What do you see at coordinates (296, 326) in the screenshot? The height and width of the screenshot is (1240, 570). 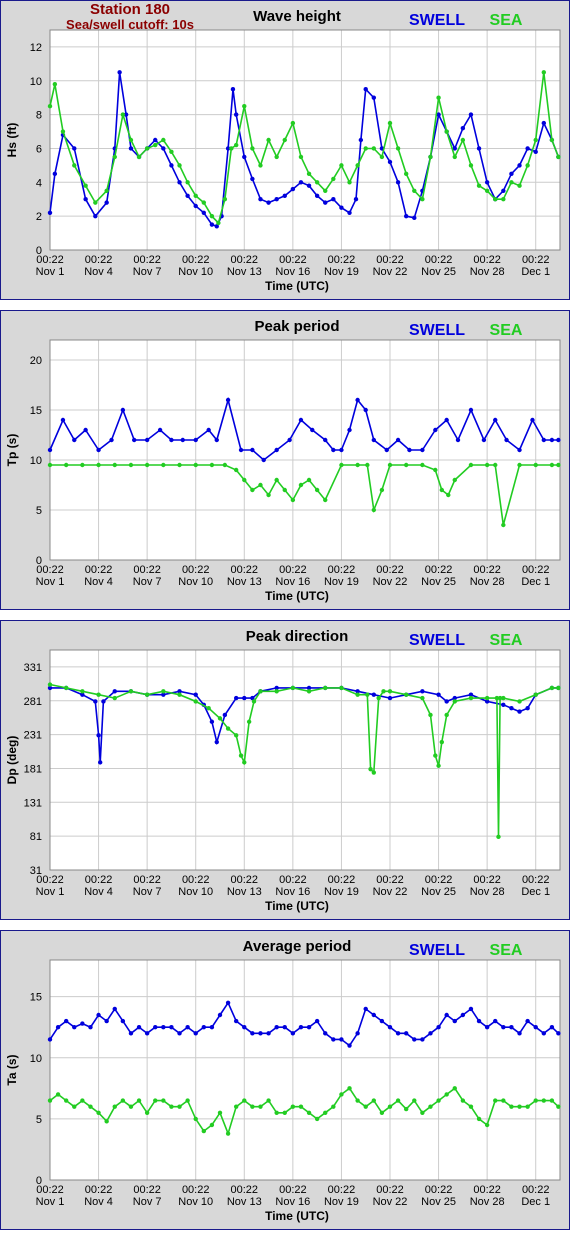 I see `chart-title: Peak period` at bounding box center [296, 326].